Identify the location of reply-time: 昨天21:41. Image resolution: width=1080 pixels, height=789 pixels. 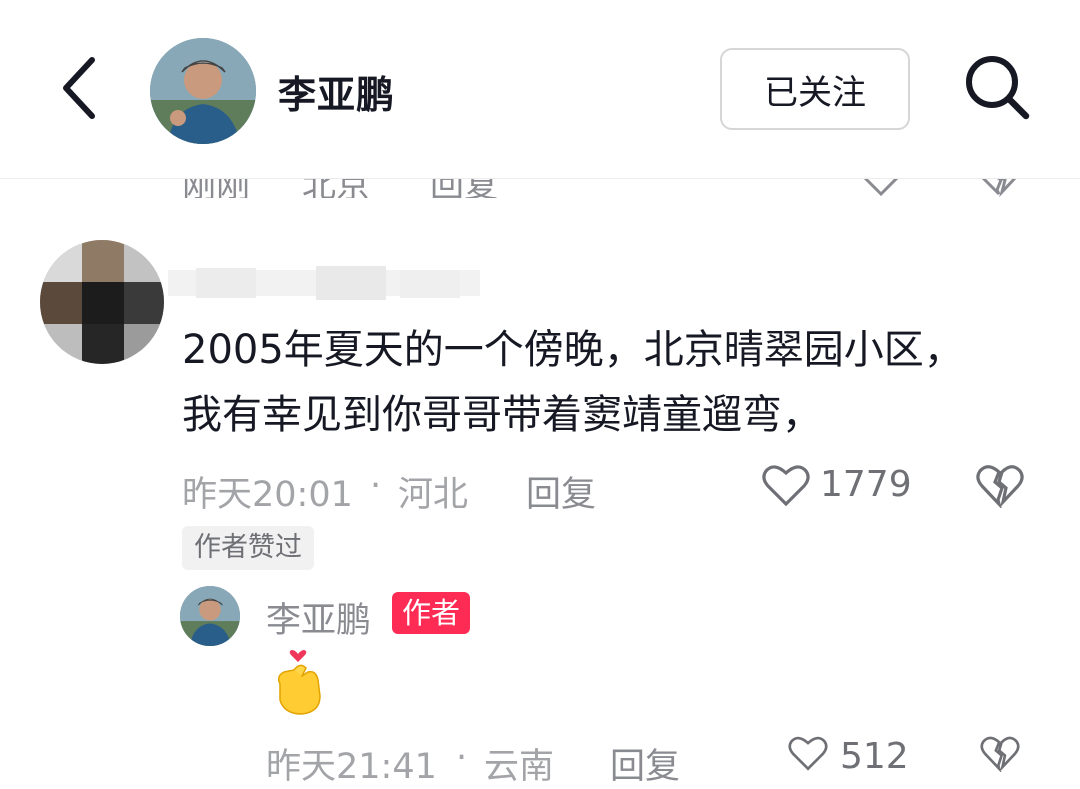
(351, 767).